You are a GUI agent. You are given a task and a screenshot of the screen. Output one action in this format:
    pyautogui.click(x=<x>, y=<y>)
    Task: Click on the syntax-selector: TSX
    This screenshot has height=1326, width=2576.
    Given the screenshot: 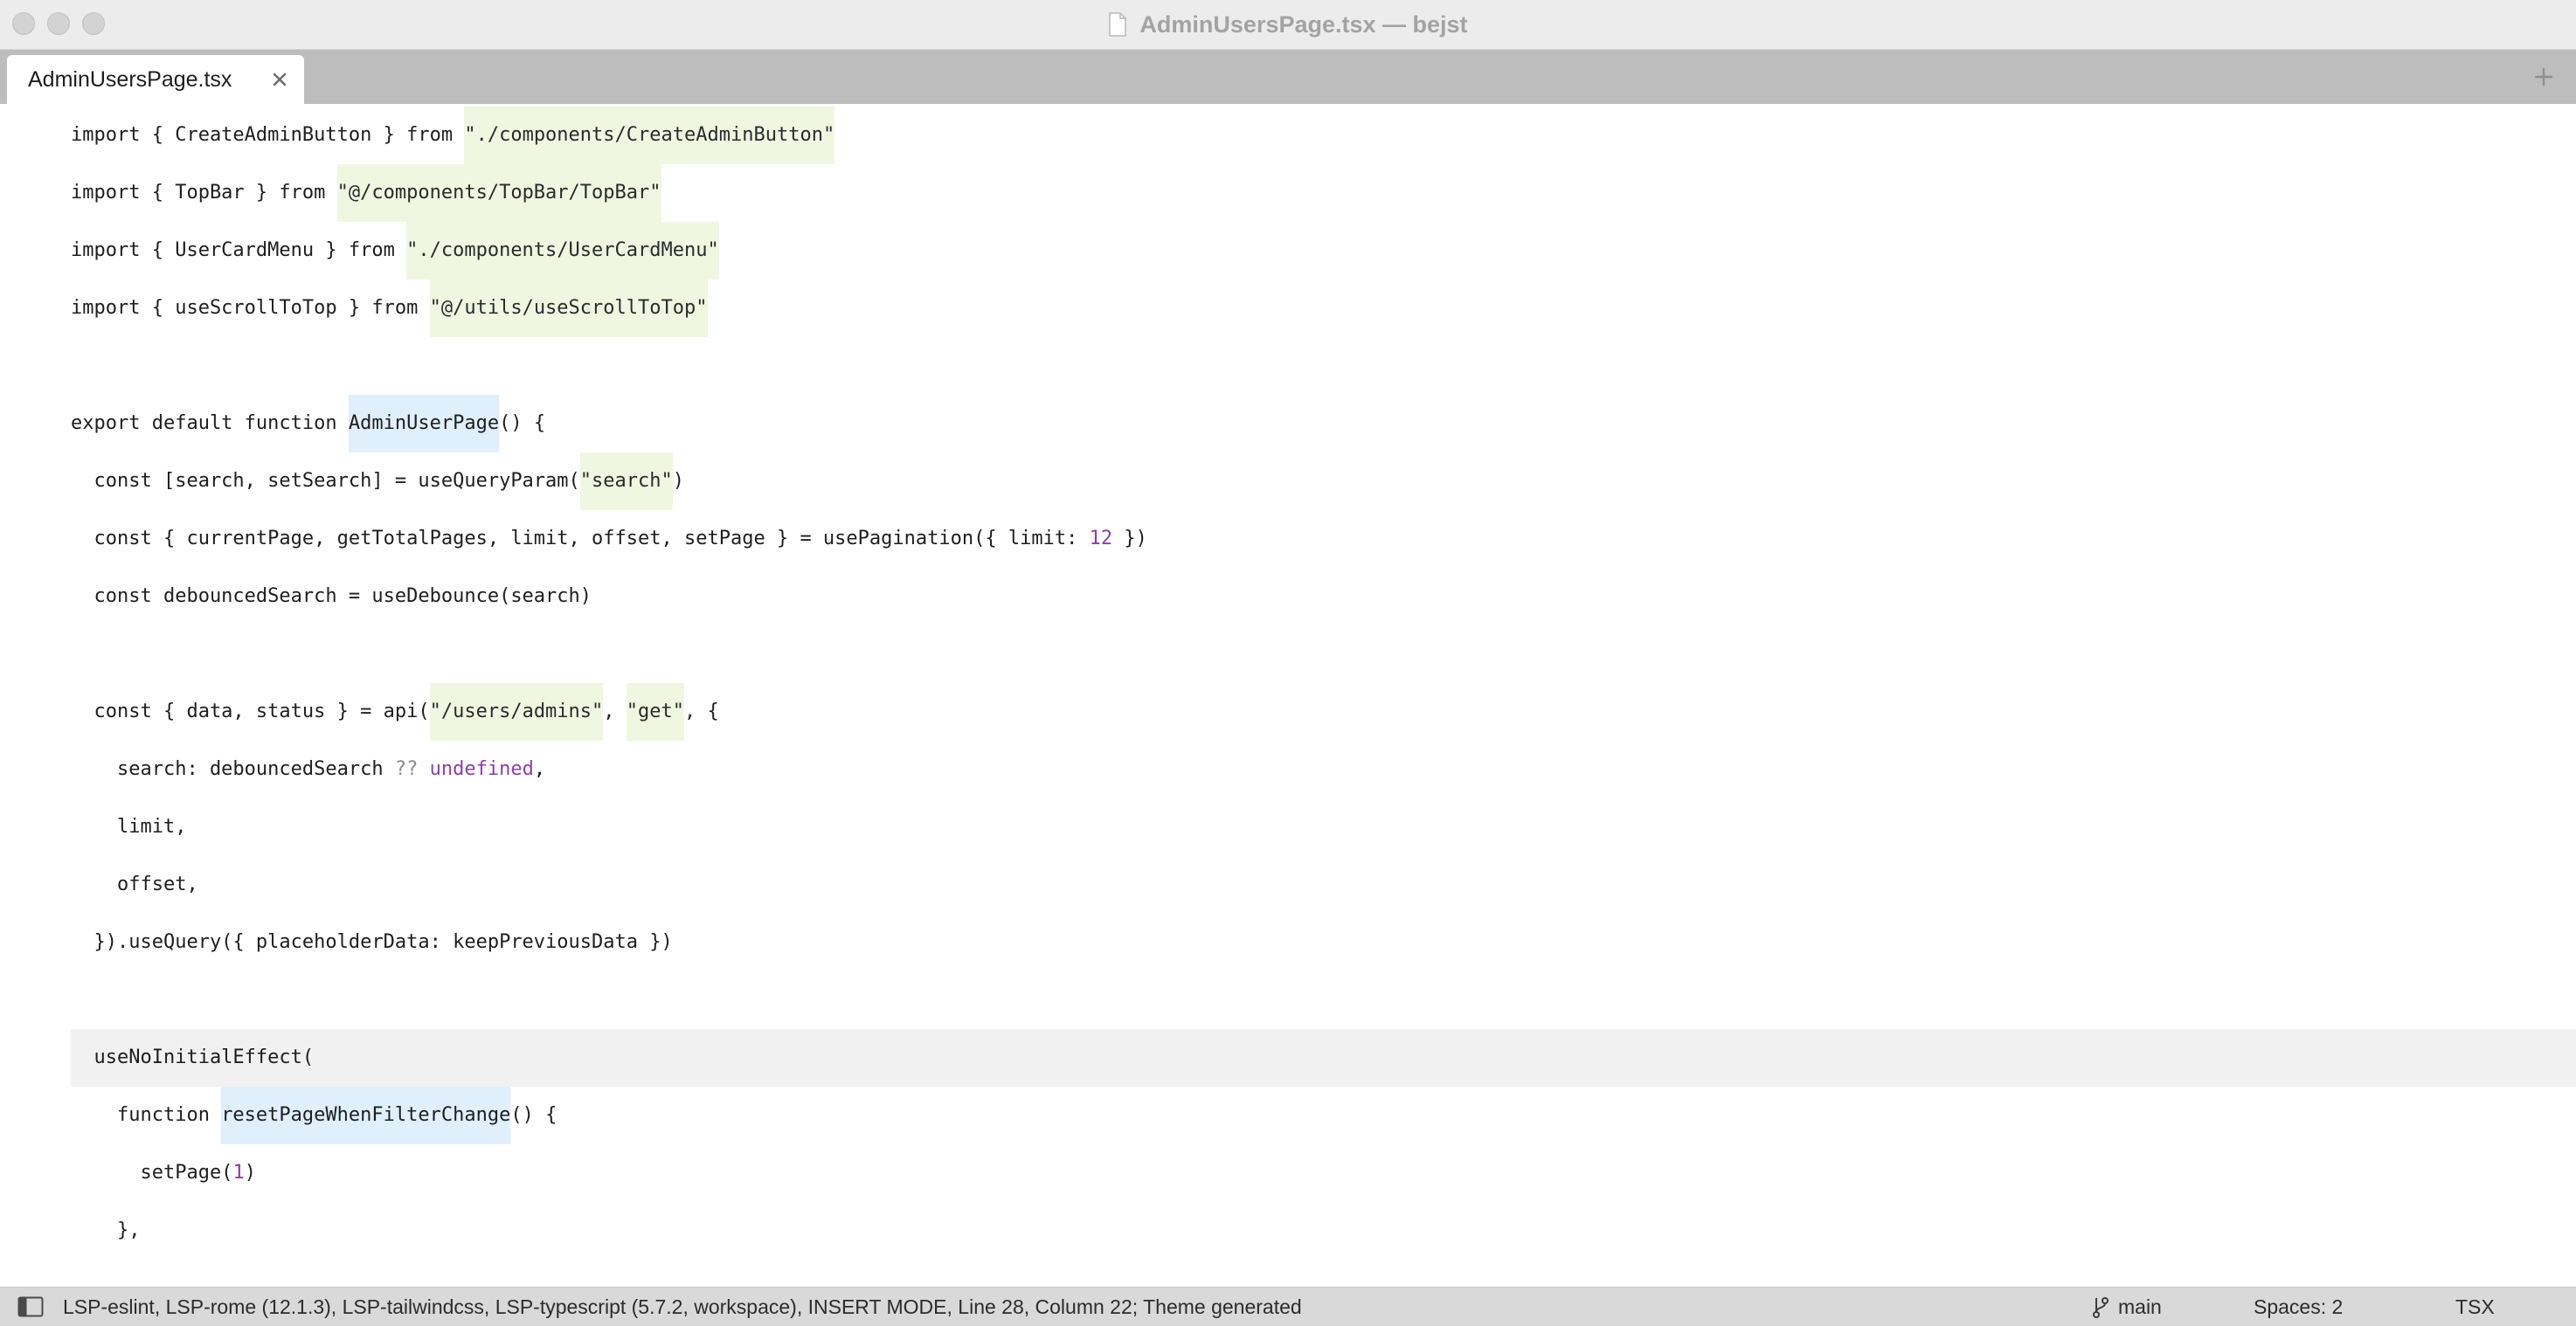 What is the action you would take?
    pyautogui.click(x=2475, y=1307)
    